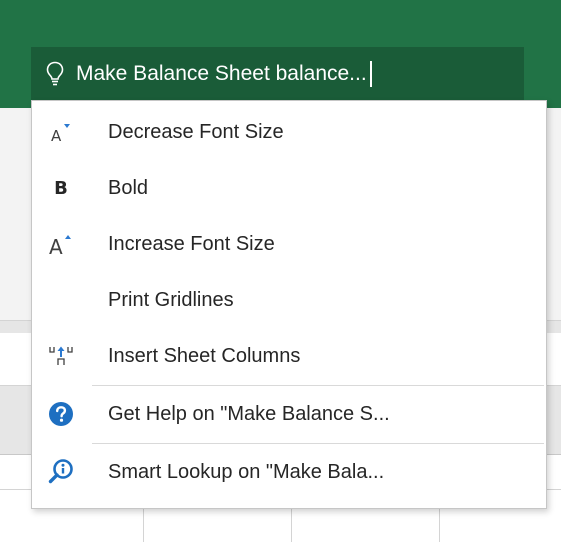 The width and height of the screenshot is (561, 542). Describe the element at coordinates (61, 472) in the screenshot. I see `smart-lookup-icon` at that location.